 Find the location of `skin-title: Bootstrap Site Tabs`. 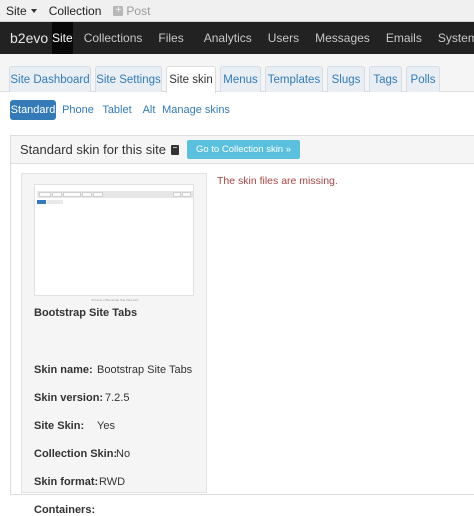

skin-title: Bootstrap Site Tabs is located at coordinates (86, 313).